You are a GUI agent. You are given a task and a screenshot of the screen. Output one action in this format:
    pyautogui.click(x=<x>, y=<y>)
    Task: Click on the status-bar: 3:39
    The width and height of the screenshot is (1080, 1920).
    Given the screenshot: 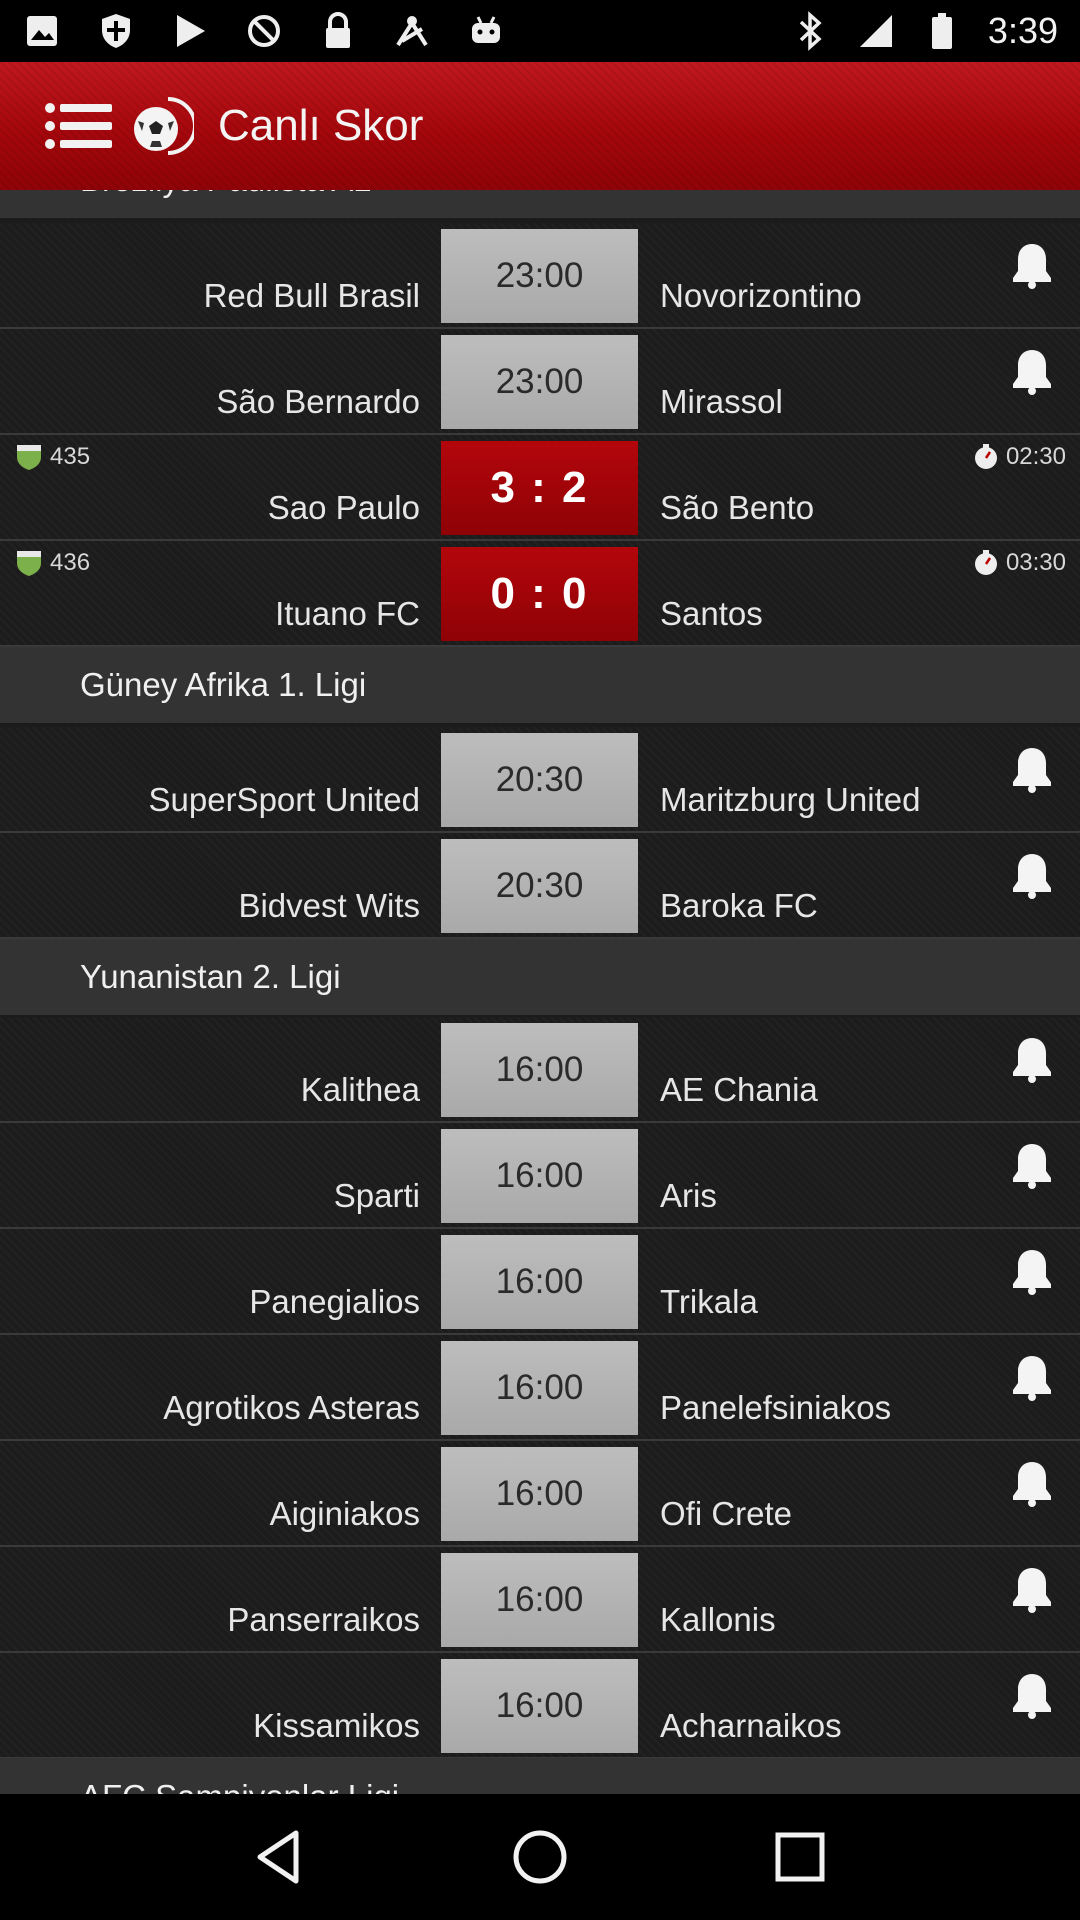 What is the action you would take?
    pyautogui.click(x=540, y=31)
    